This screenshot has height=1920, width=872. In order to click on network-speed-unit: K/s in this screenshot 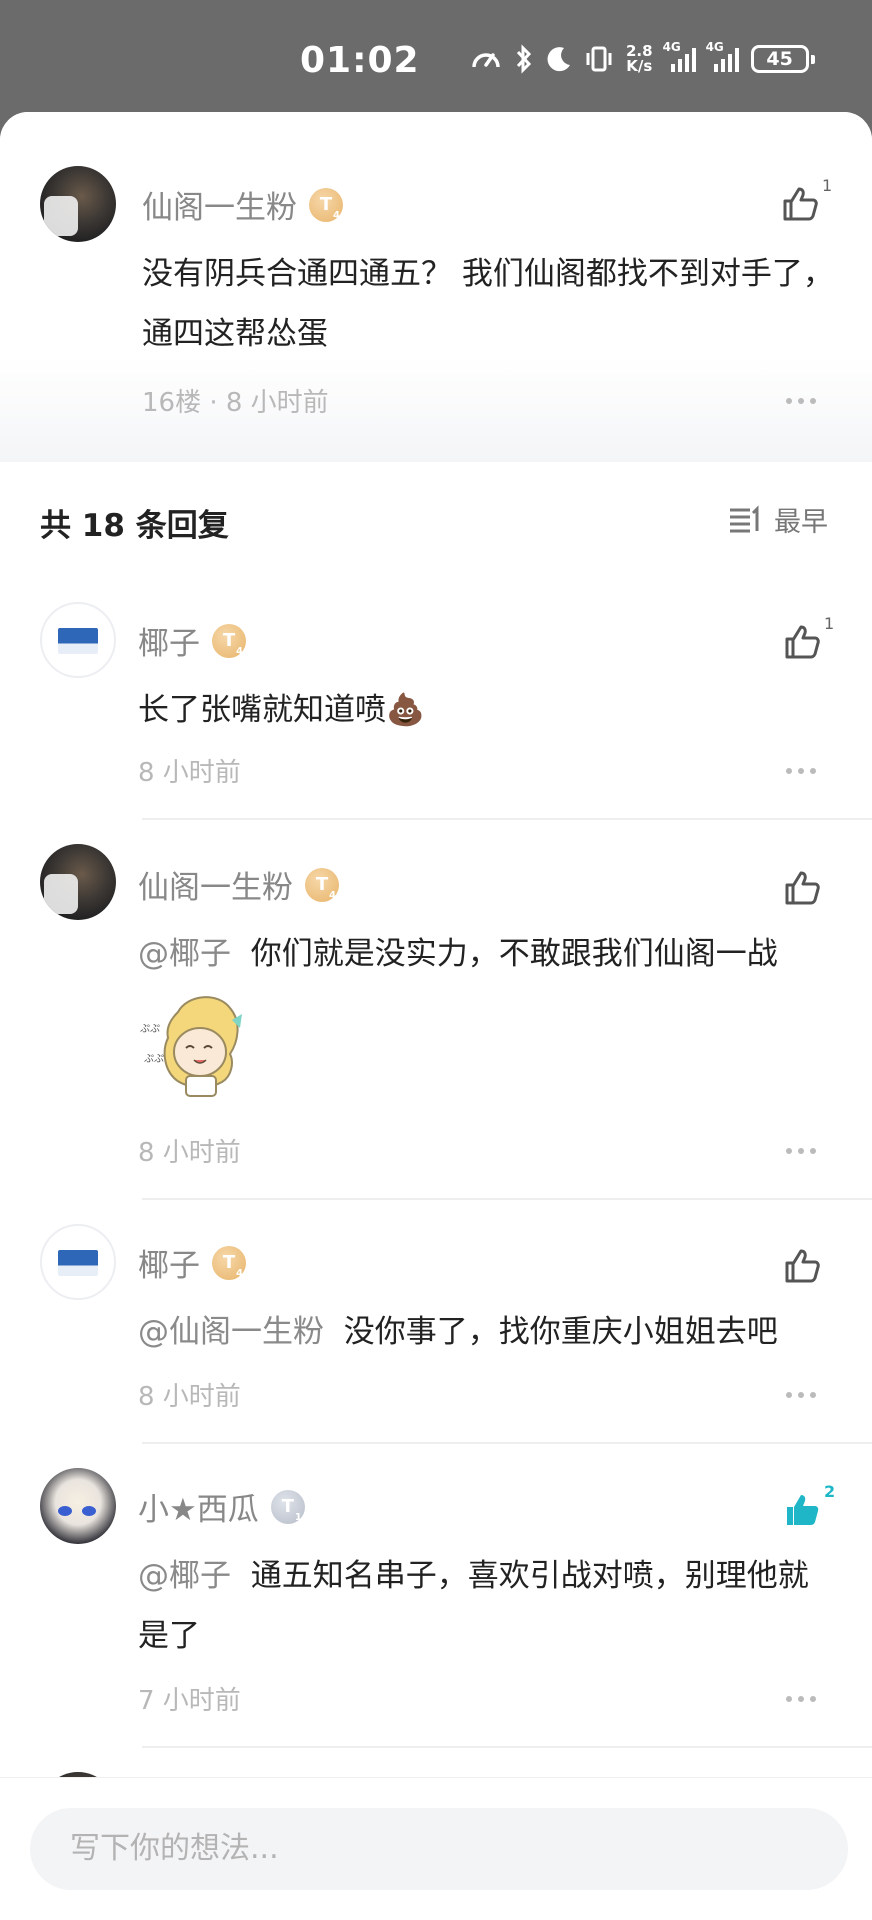, I will do `click(639, 66)`.